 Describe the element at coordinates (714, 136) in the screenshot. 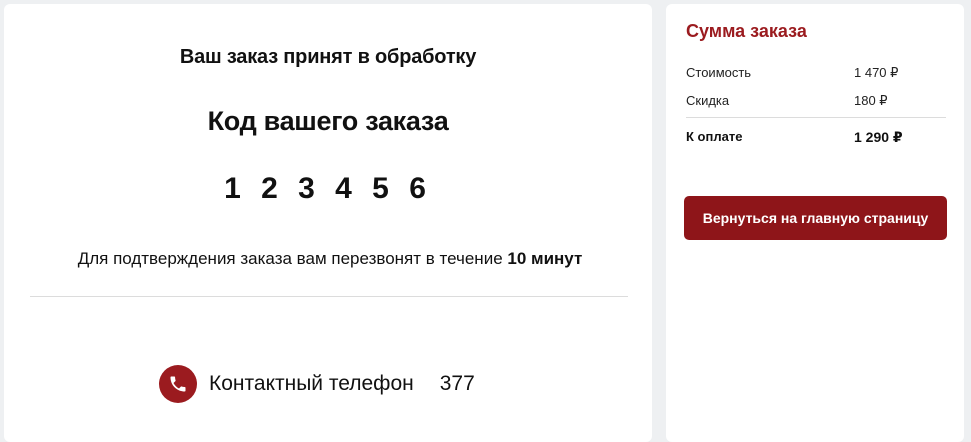

I see `summary-total-label: К оплате` at that location.